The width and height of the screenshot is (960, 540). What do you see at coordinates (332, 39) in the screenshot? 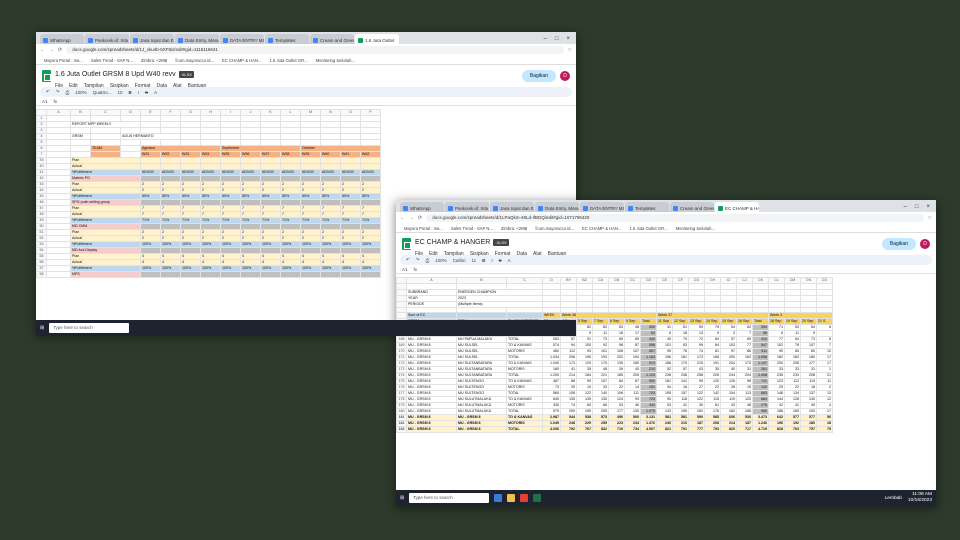
I see `browser-tab: Cream and Green` at bounding box center [332, 39].